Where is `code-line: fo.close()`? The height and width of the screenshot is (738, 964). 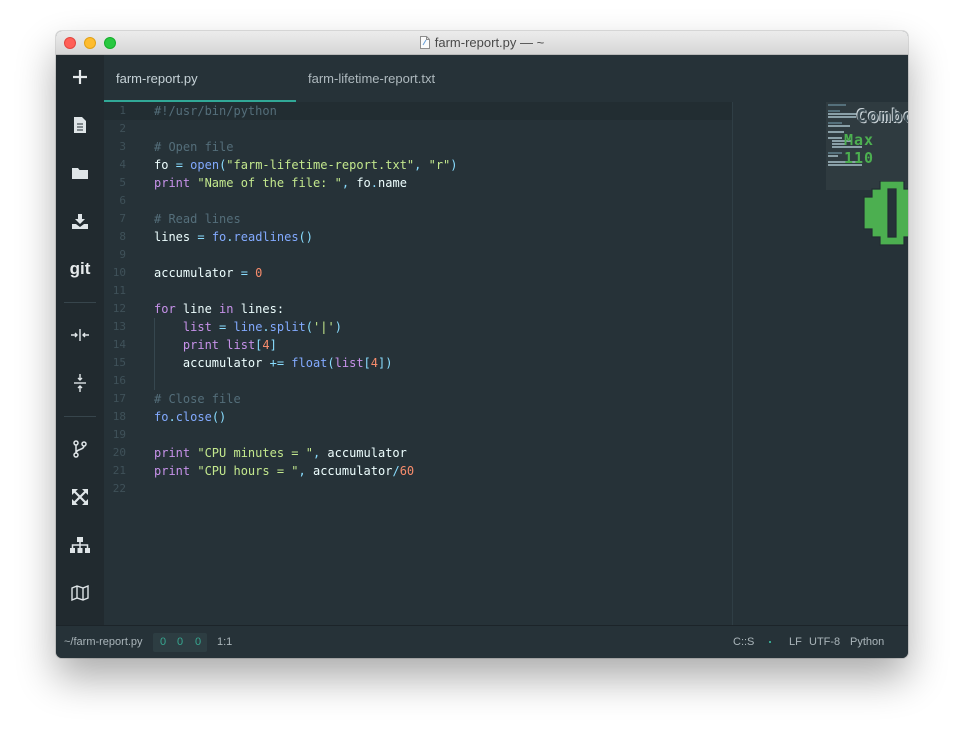 code-line: fo.close() is located at coordinates (190, 417).